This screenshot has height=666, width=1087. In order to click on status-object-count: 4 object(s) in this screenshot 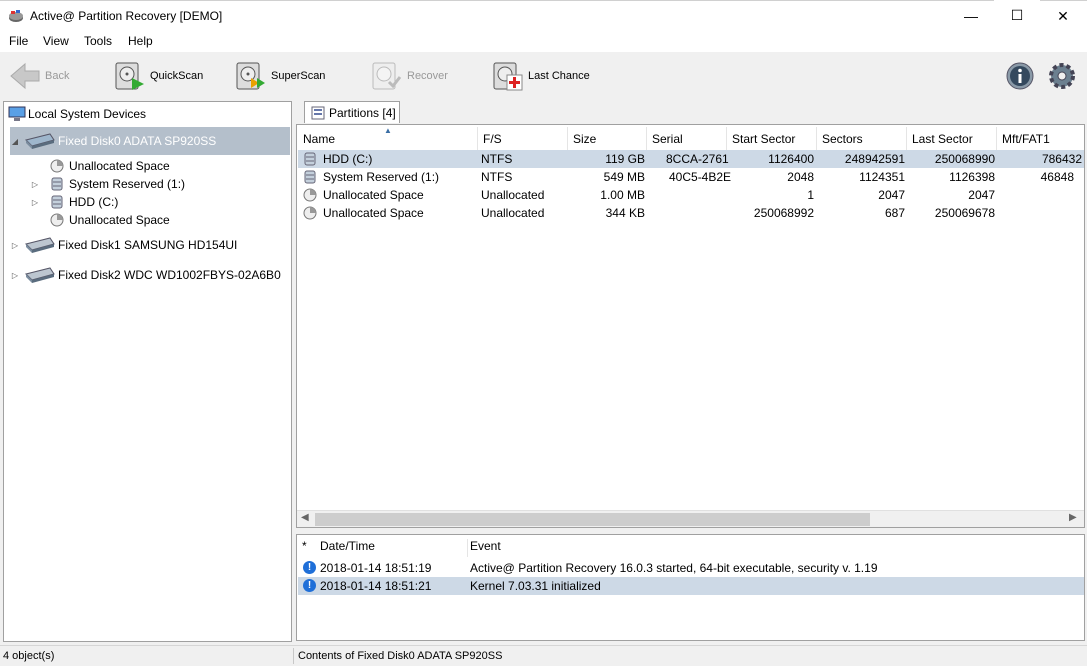, I will do `click(29, 656)`.